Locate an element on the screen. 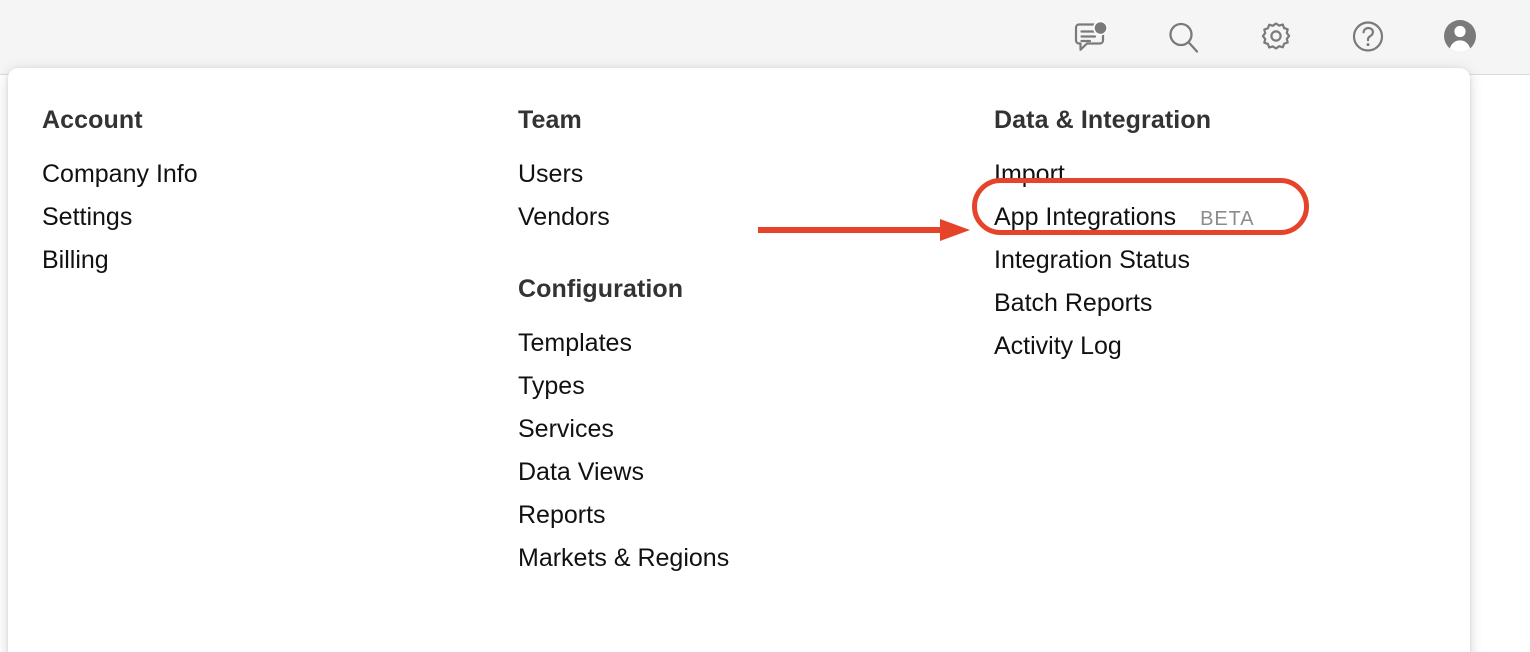 This screenshot has width=1530, height=652. help-icon is located at coordinates (1368, 38).